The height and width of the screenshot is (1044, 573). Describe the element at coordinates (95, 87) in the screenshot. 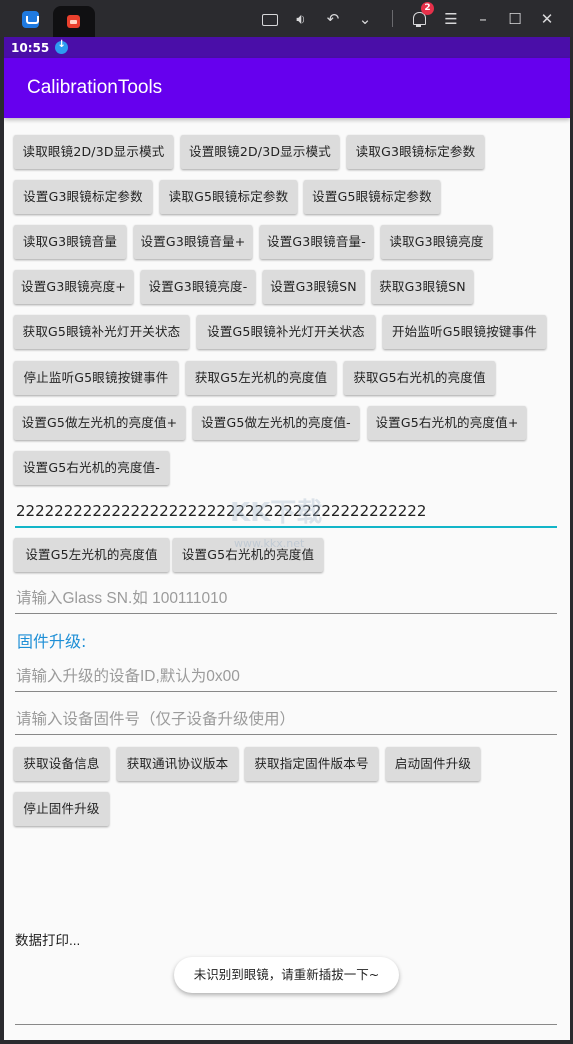

I see `app-title: CalibrationTools` at that location.